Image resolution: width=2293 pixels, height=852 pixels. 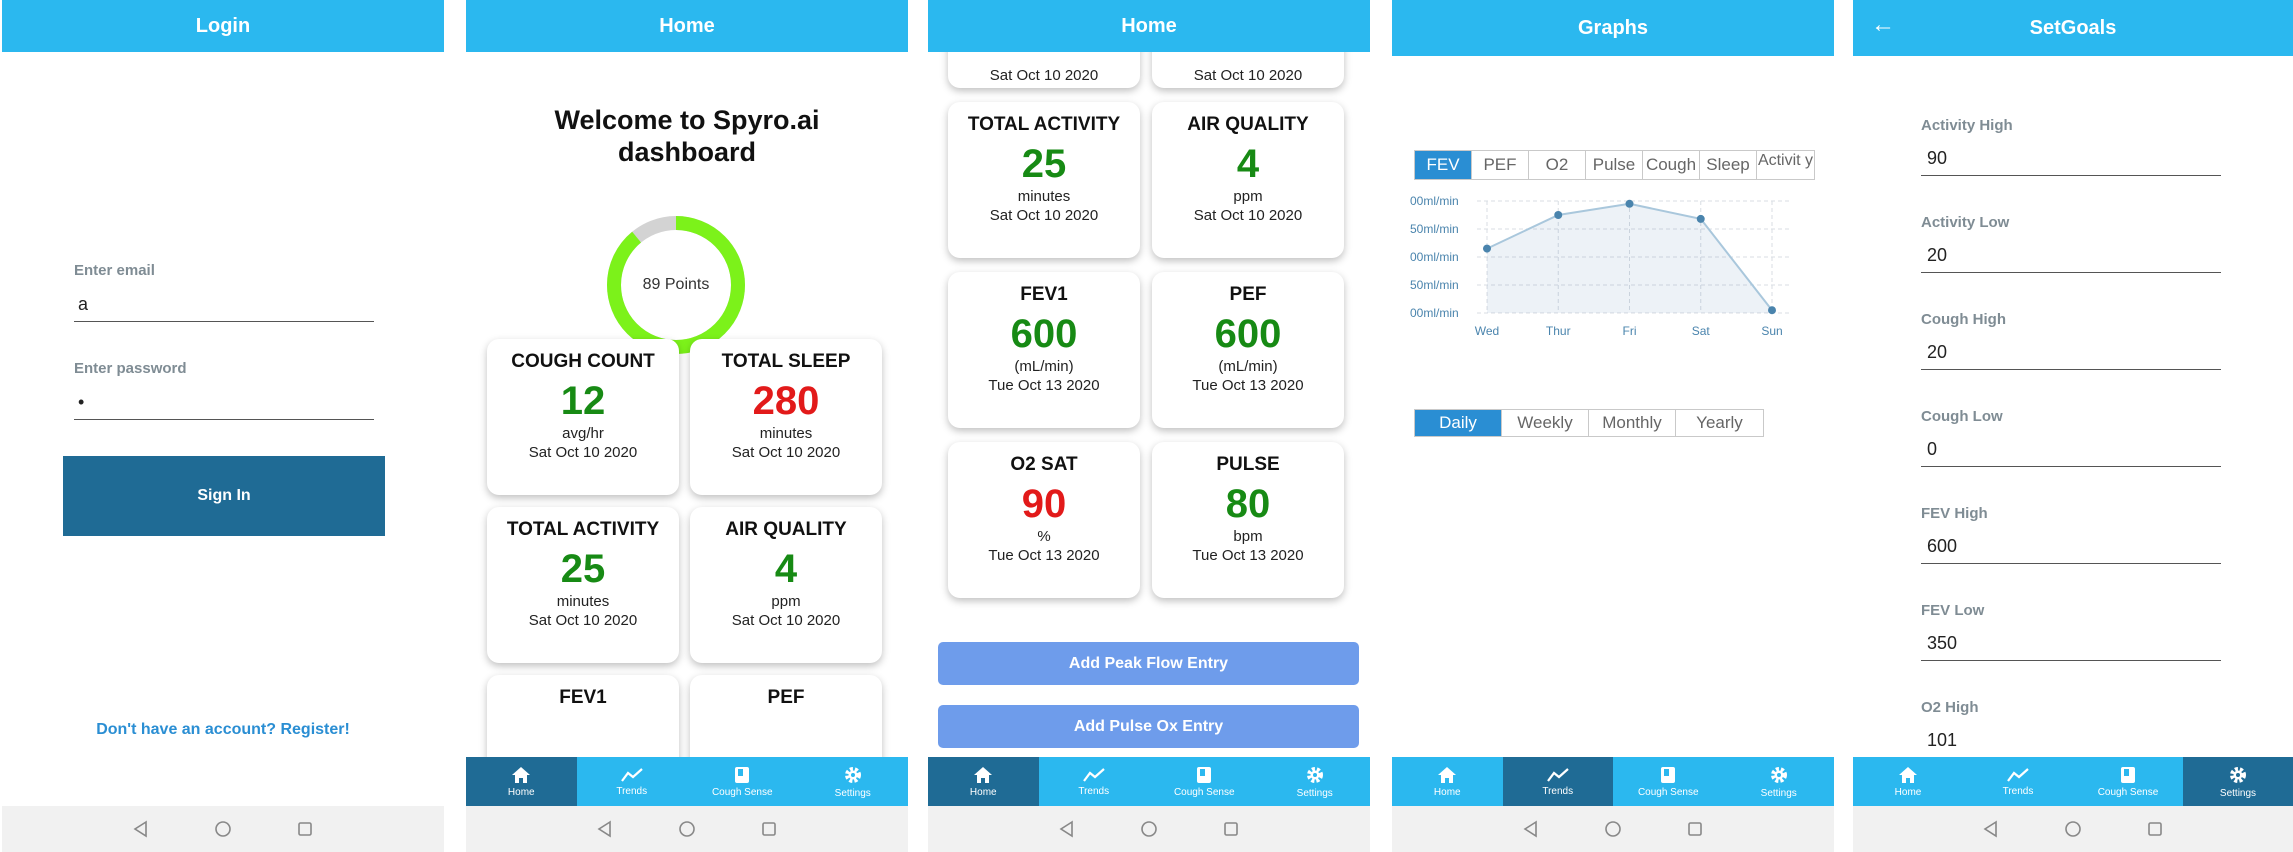 I want to click on activity-high-field, so click(x=2071, y=159).